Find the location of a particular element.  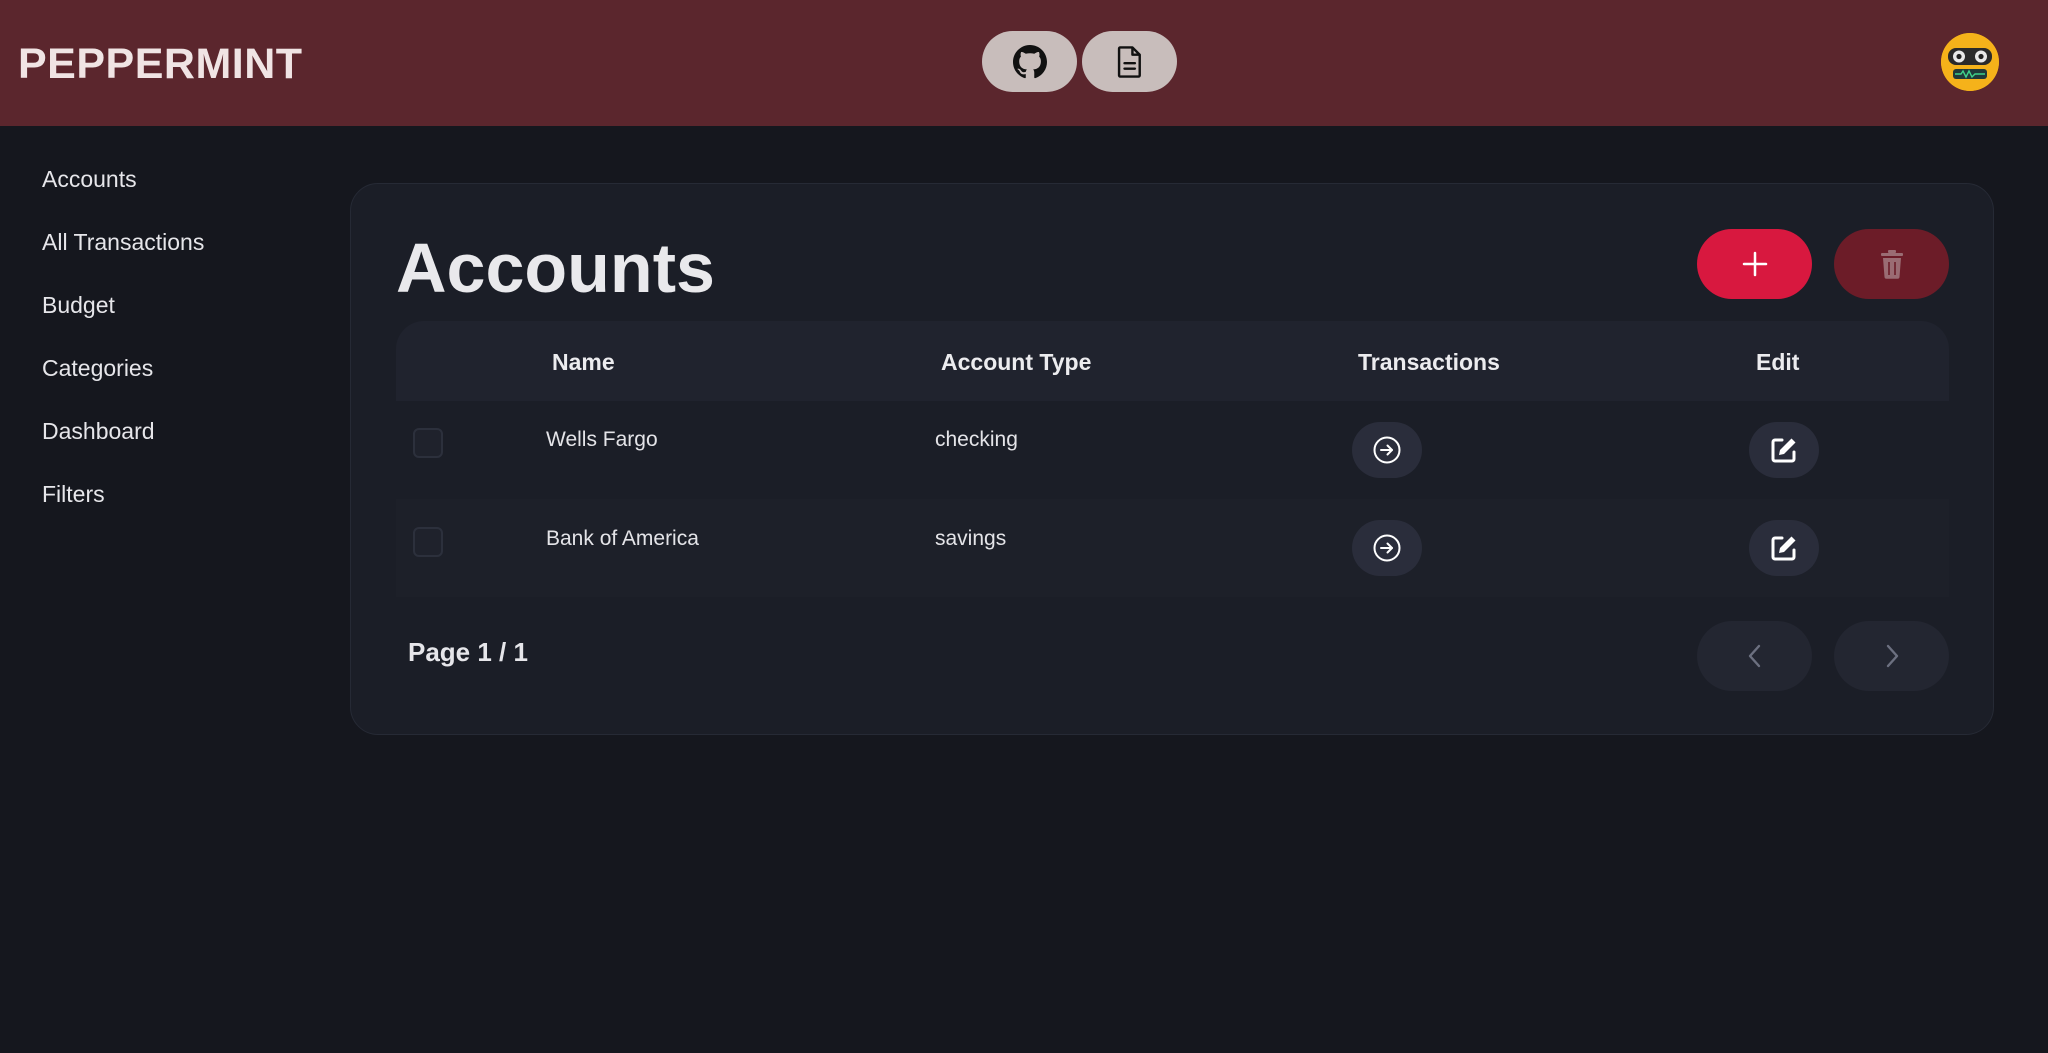

user-avatar is located at coordinates (1970, 62).